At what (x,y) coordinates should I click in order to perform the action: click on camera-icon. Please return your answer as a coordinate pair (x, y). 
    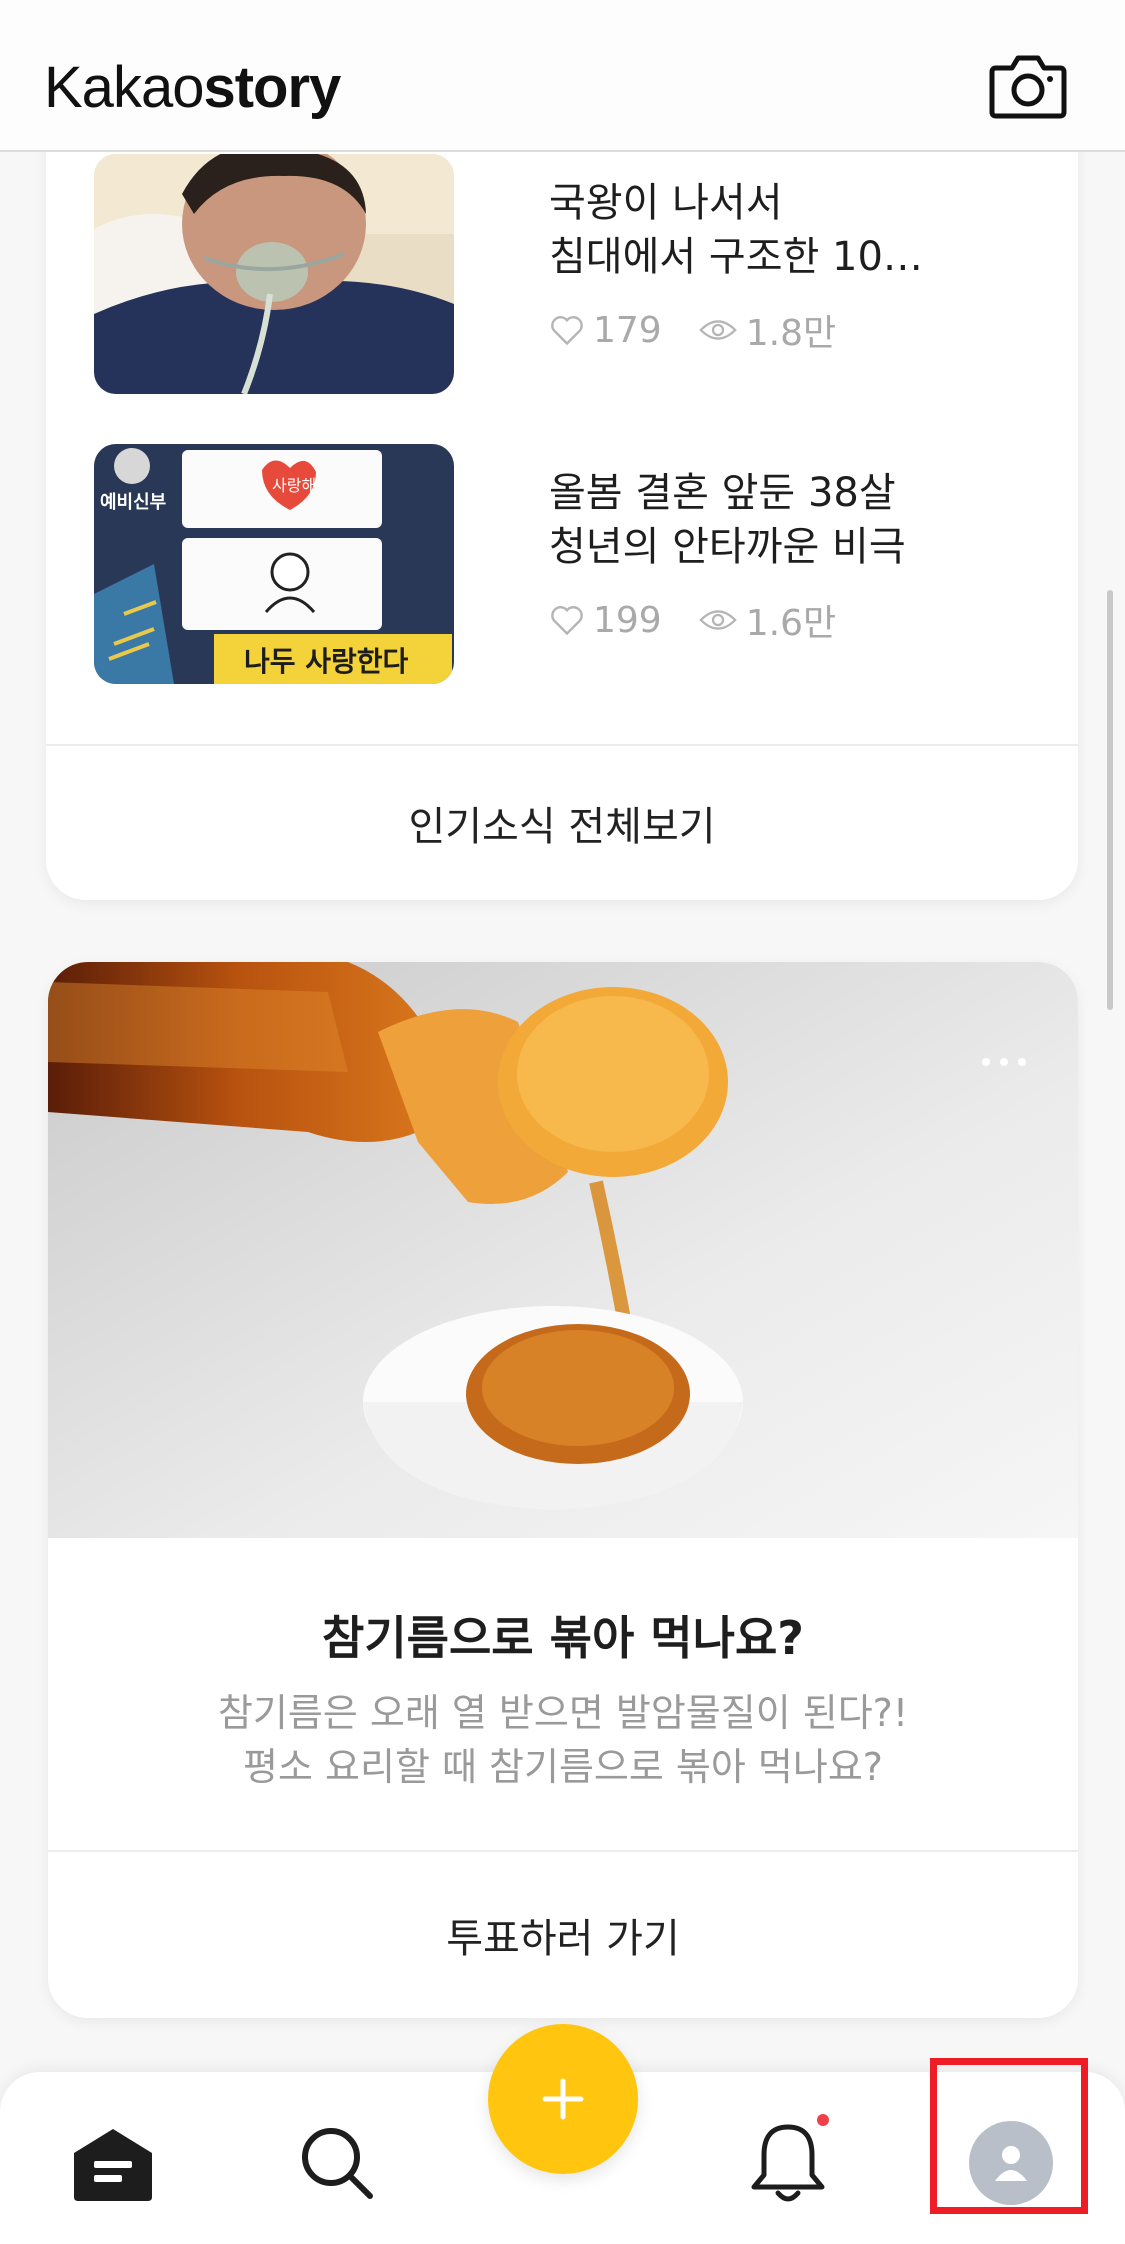
    Looking at the image, I should click on (1028, 87).